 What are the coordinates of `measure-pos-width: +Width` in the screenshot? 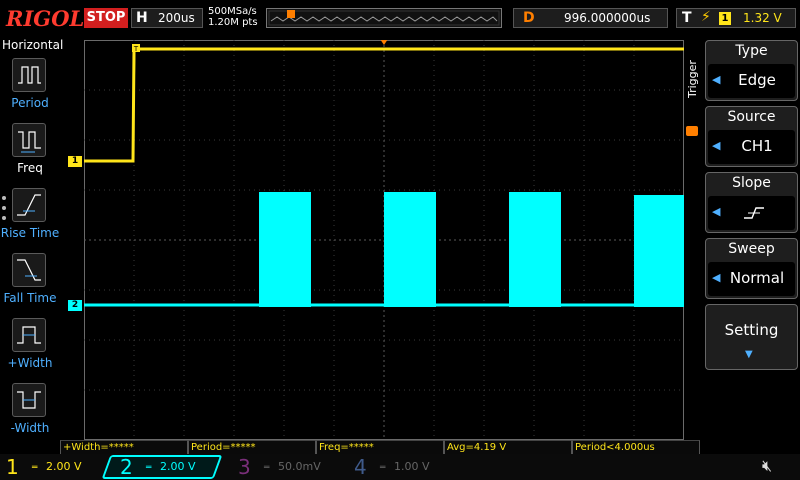 It's located at (30, 349).